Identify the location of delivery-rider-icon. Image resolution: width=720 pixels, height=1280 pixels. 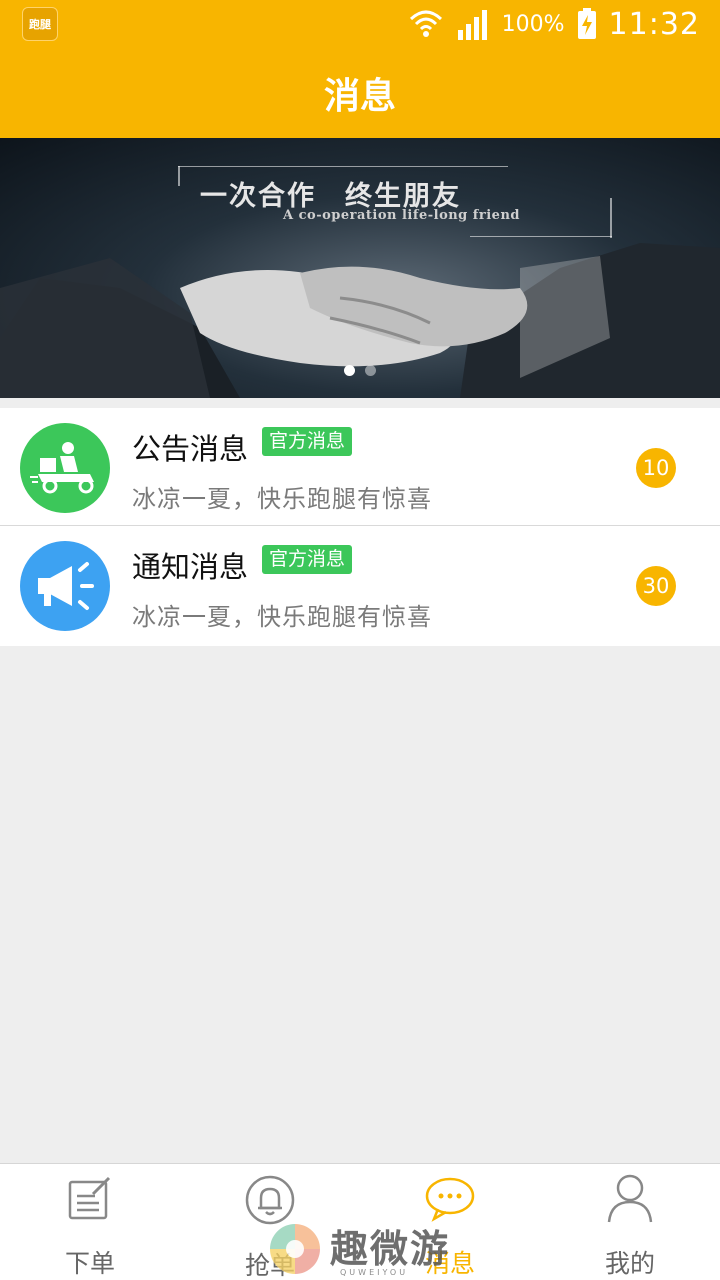
(62, 468).